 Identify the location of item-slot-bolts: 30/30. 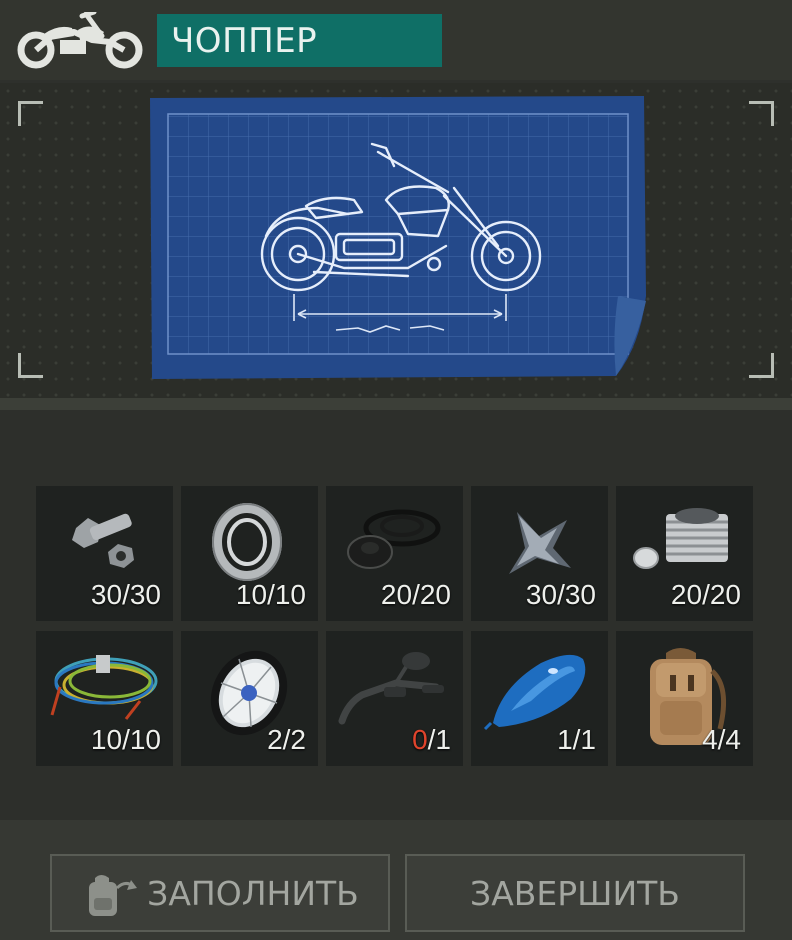
(104, 553).